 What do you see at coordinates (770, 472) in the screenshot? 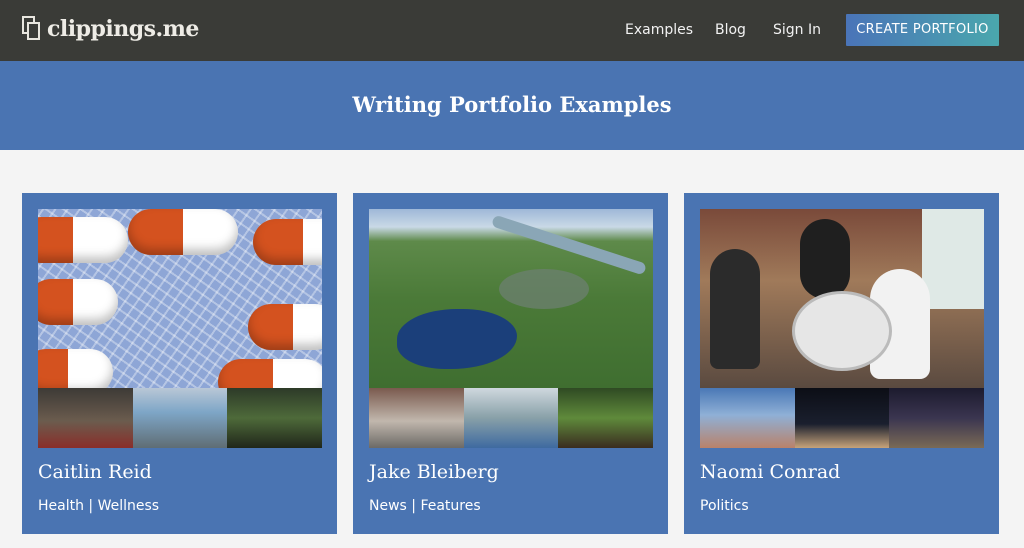
I see `card-author-name: Naomi Conrad` at bounding box center [770, 472].